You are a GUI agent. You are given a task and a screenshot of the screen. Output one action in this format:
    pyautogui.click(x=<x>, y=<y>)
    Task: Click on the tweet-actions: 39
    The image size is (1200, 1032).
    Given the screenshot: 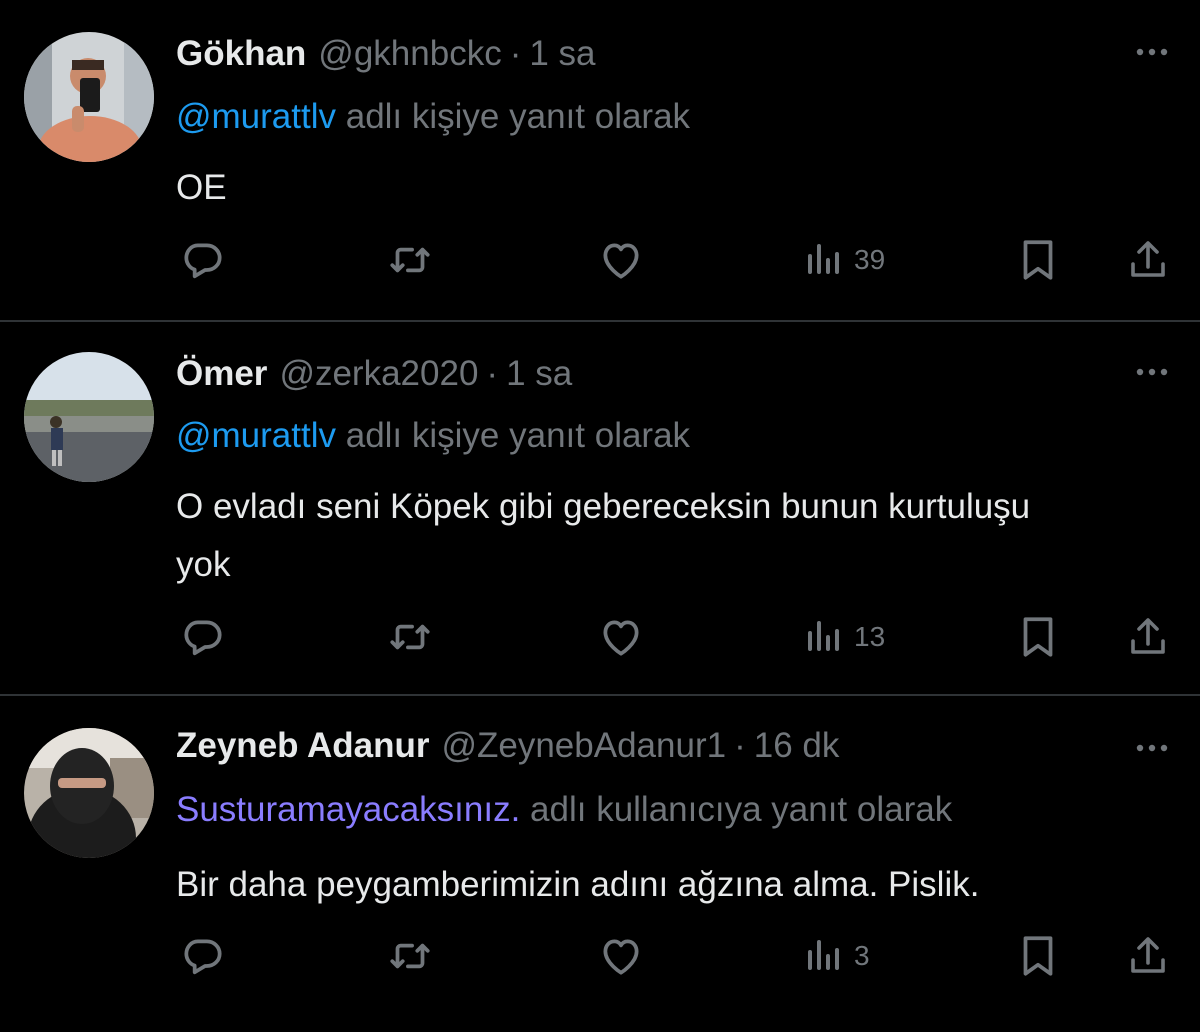 What is the action you would take?
    pyautogui.click(x=600, y=260)
    